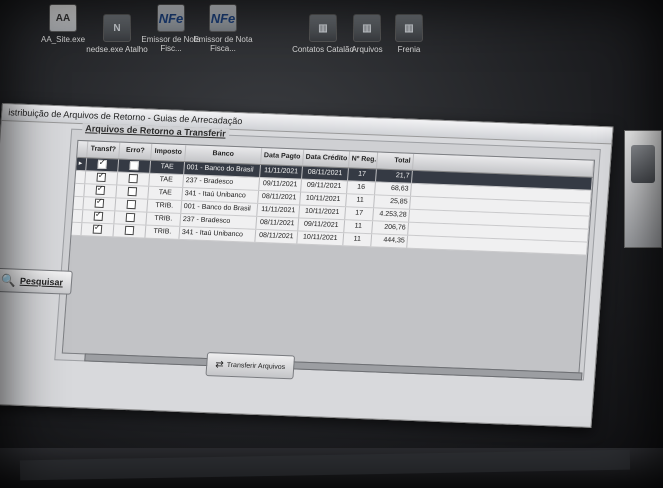  I want to click on magnifier-icon: 🔍, so click(8, 280).